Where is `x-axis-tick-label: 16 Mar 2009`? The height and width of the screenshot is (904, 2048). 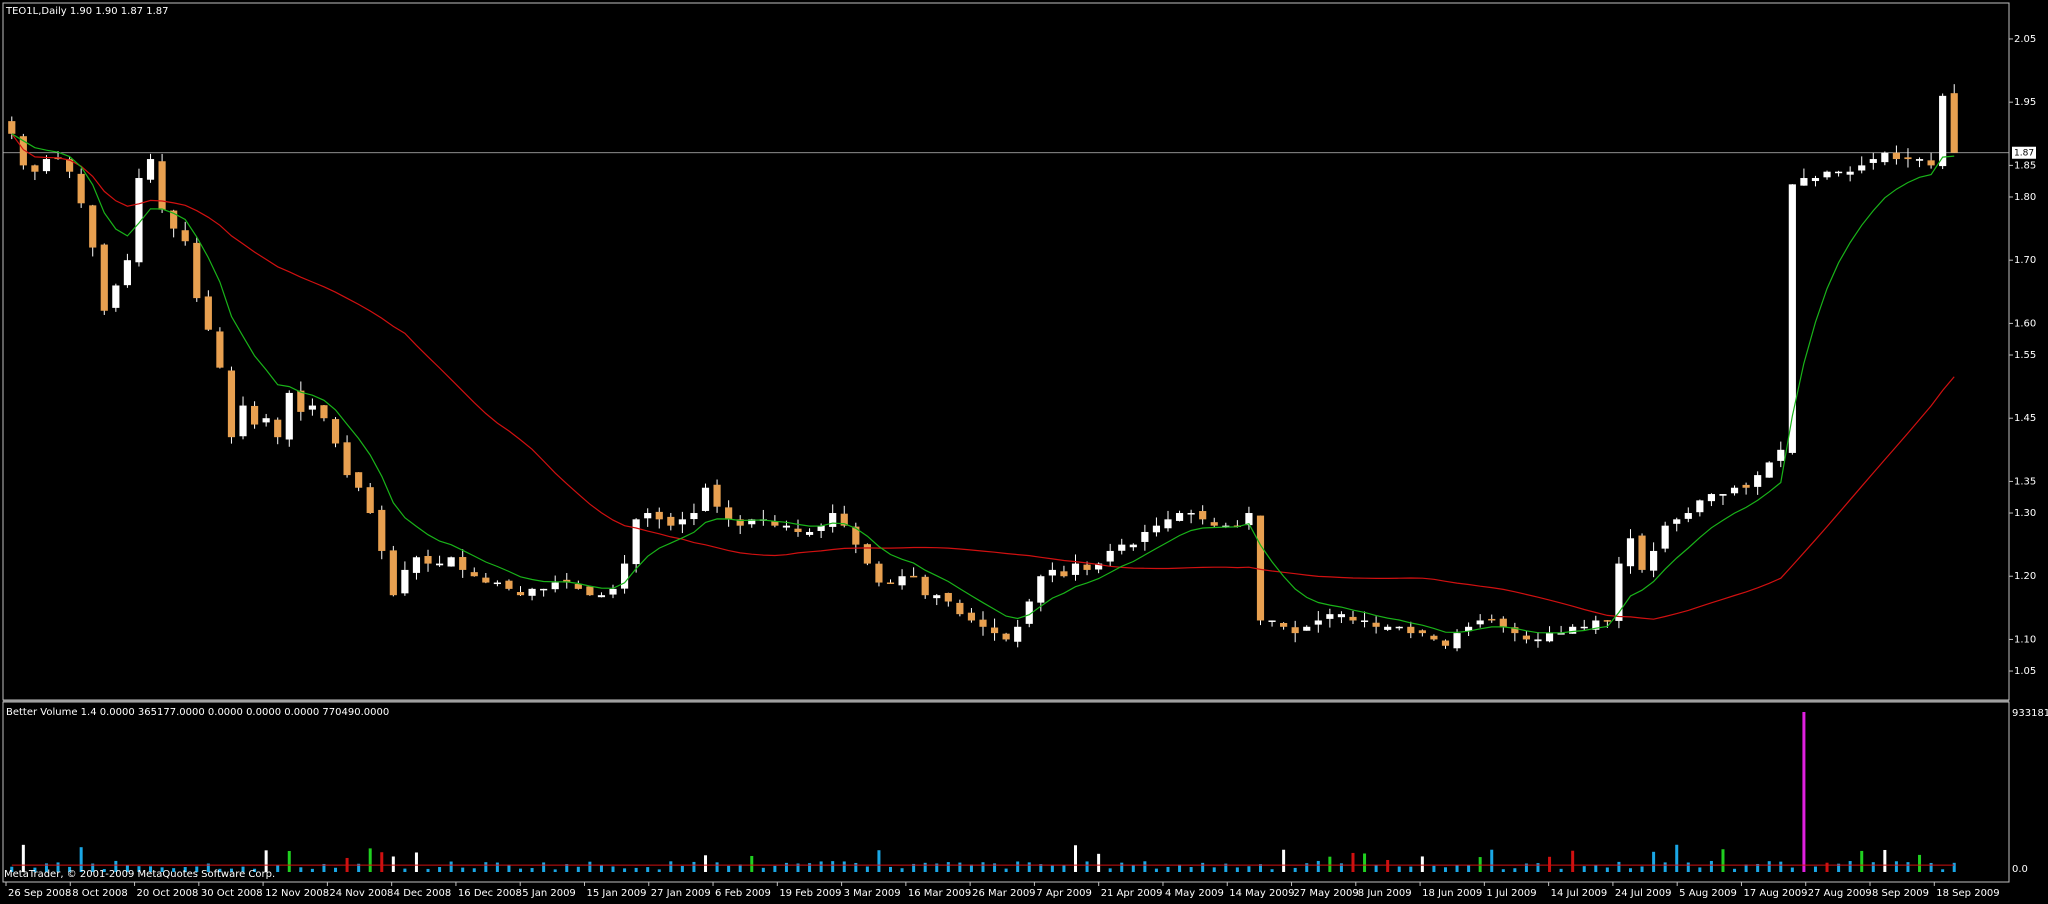
x-axis-tick-label: 16 Mar 2009 is located at coordinates (939, 893).